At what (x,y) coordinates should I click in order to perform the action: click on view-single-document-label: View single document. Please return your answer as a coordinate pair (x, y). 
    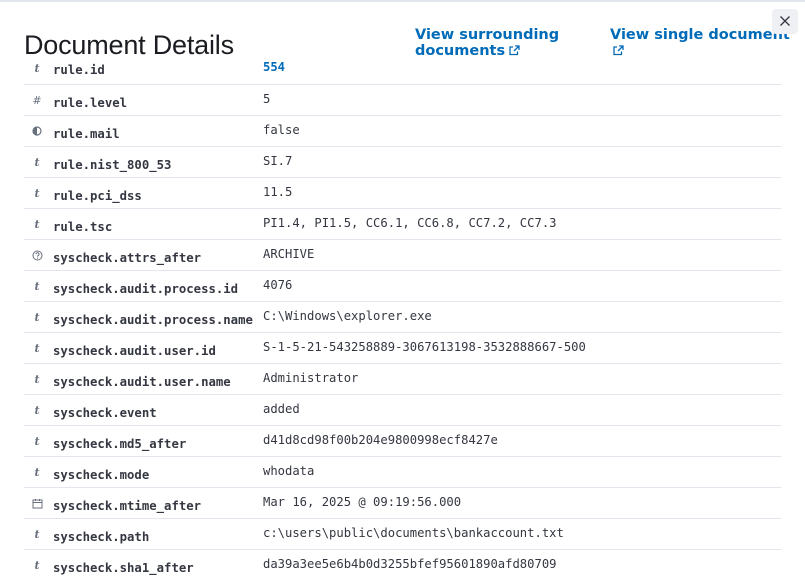
    Looking at the image, I should click on (700, 35).